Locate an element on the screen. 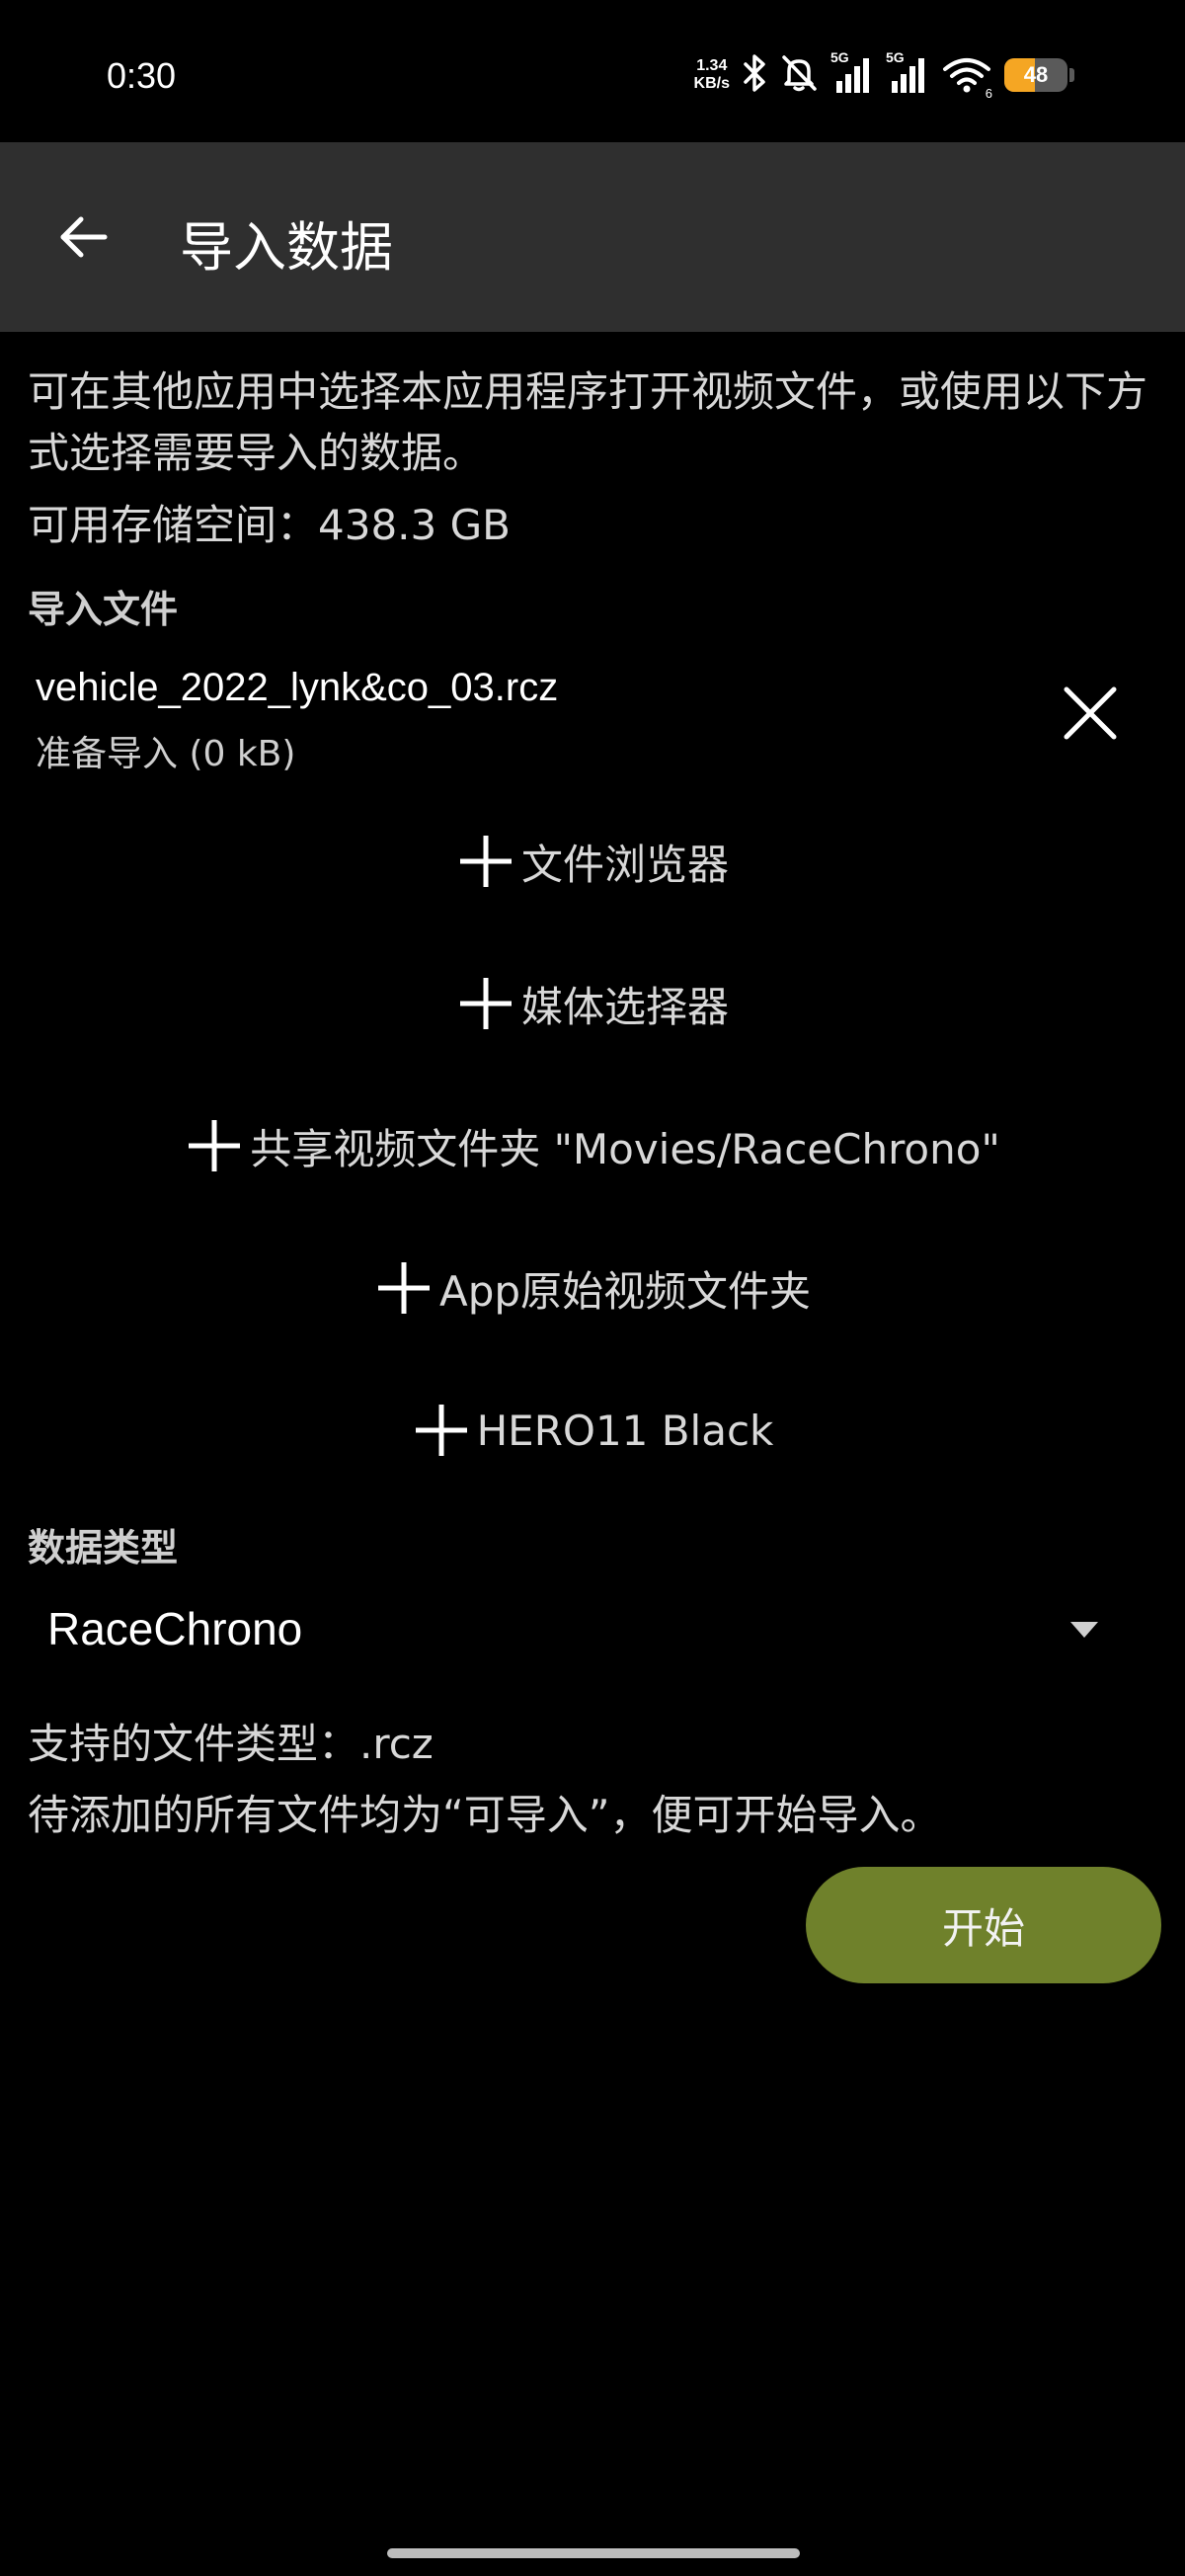  add-media-picker-button: 媒体选择器 is located at coordinates (592, 1003).